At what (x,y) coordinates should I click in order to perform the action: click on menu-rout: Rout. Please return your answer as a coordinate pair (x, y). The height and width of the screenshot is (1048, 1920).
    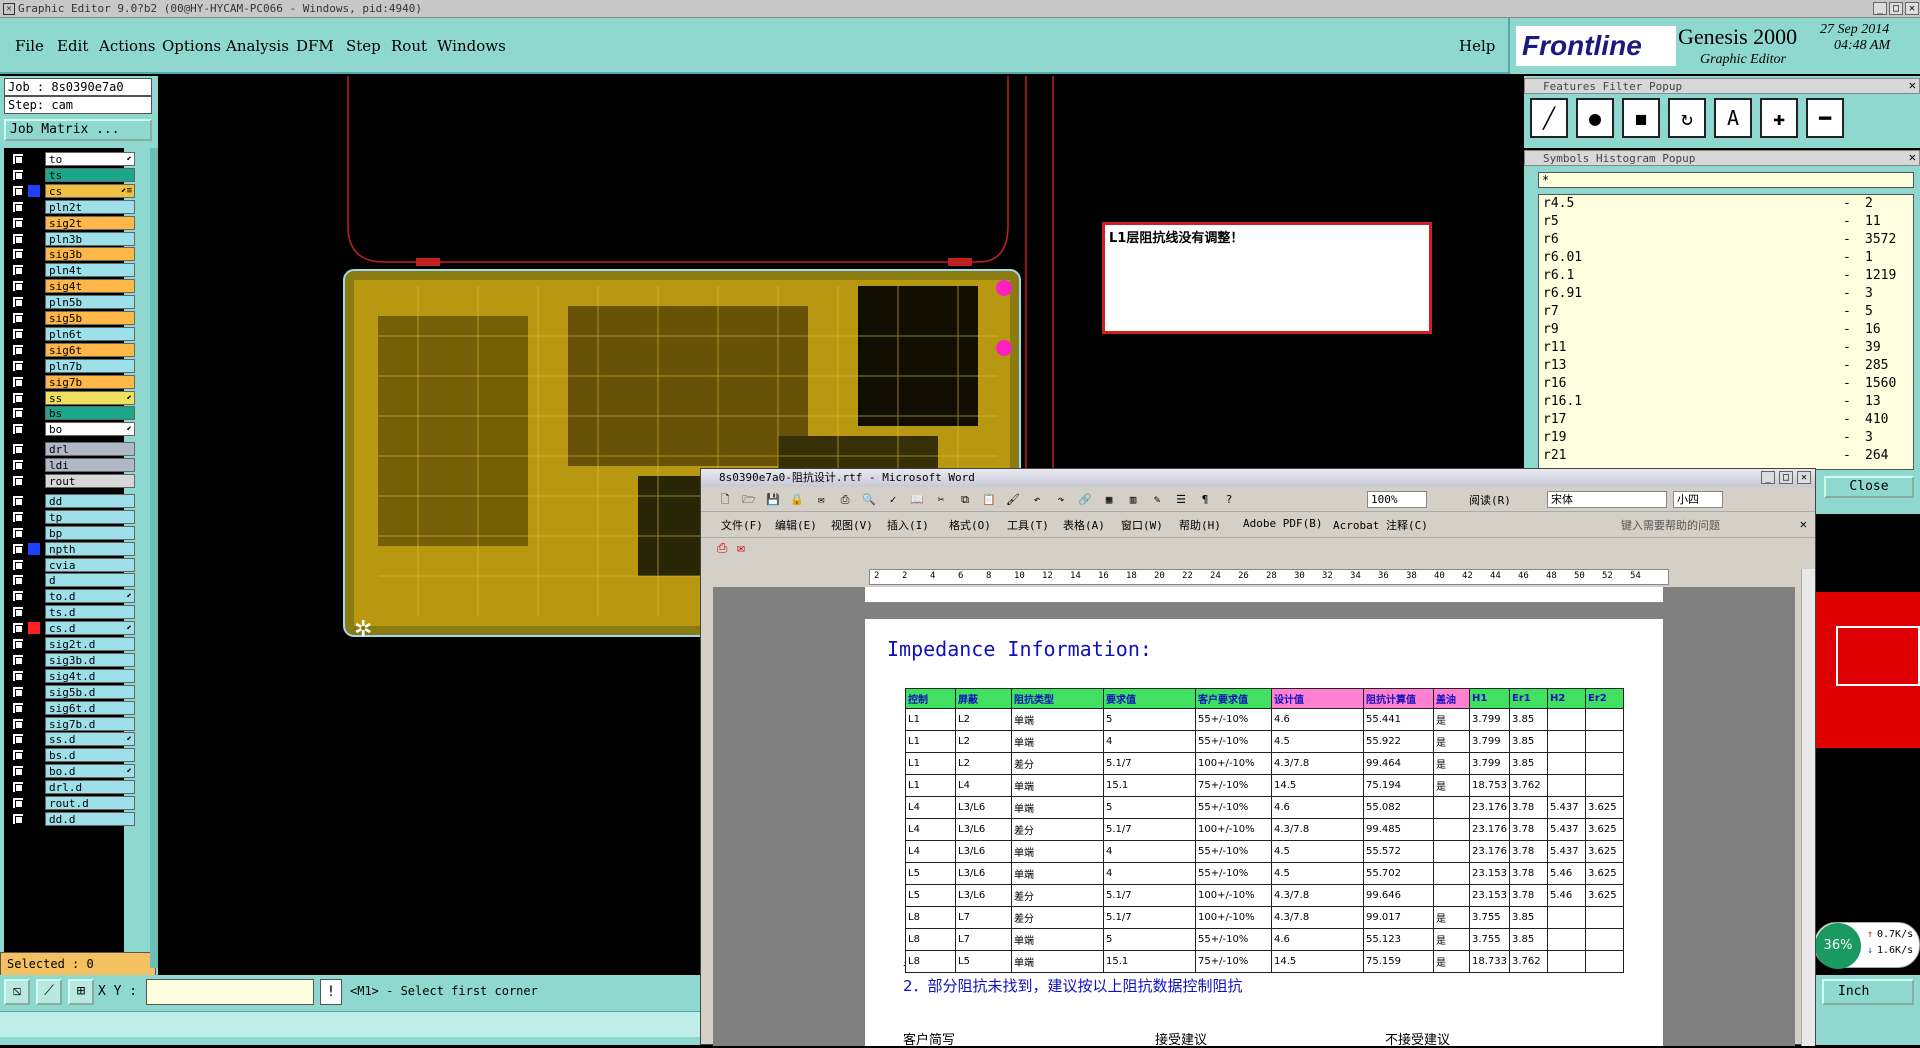
    Looking at the image, I should click on (409, 46).